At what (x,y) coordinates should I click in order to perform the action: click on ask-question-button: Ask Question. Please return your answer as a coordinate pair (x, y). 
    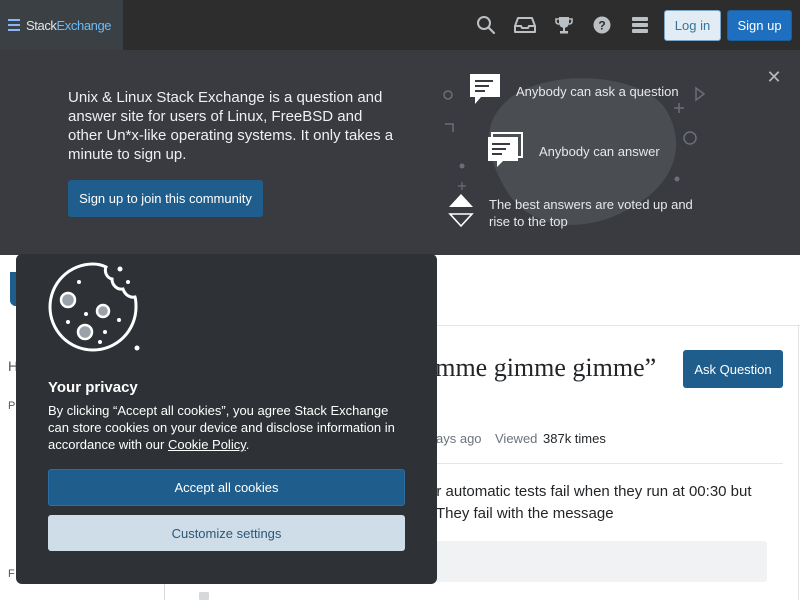
    Looking at the image, I should click on (733, 369).